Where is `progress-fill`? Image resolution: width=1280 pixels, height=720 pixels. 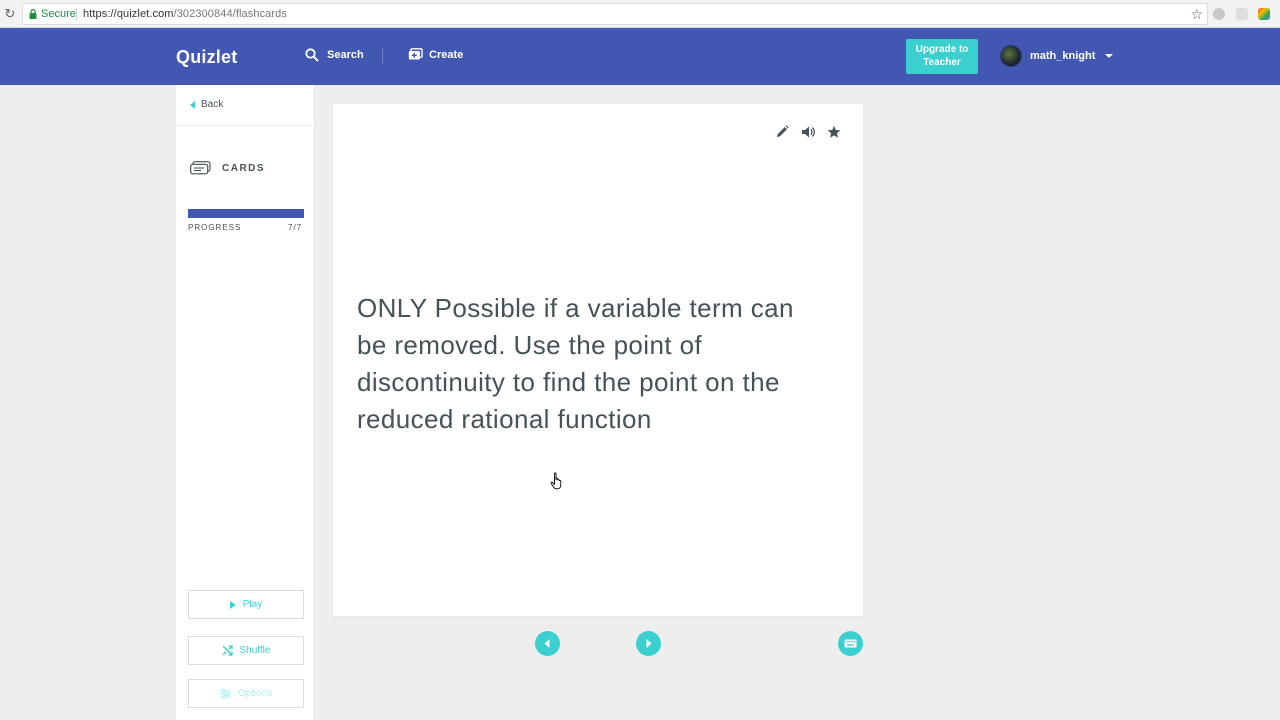 progress-fill is located at coordinates (246, 213).